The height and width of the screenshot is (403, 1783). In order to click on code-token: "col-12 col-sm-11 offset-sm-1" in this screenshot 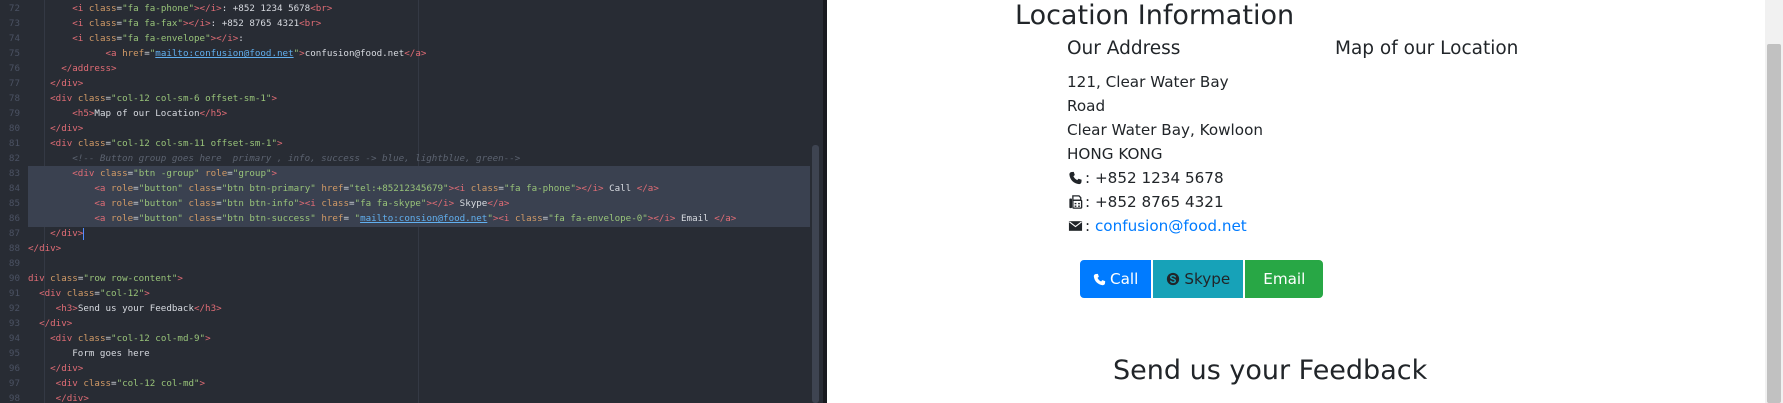, I will do `click(194, 143)`.